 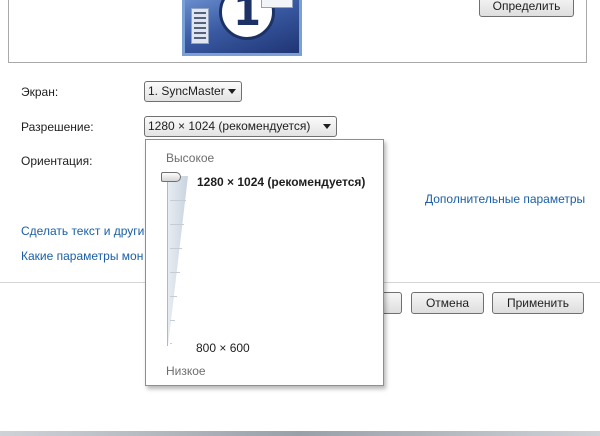 What do you see at coordinates (277, 4) in the screenshot?
I see `window-thumbnail-icon` at bounding box center [277, 4].